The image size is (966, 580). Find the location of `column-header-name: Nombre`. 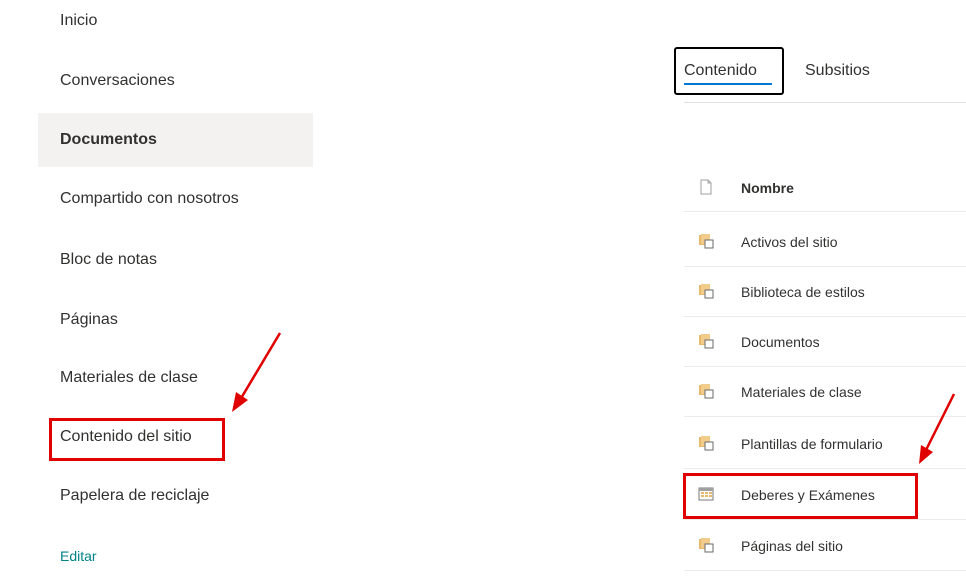

column-header-name: Nombre is located at coordinates (767, 187).